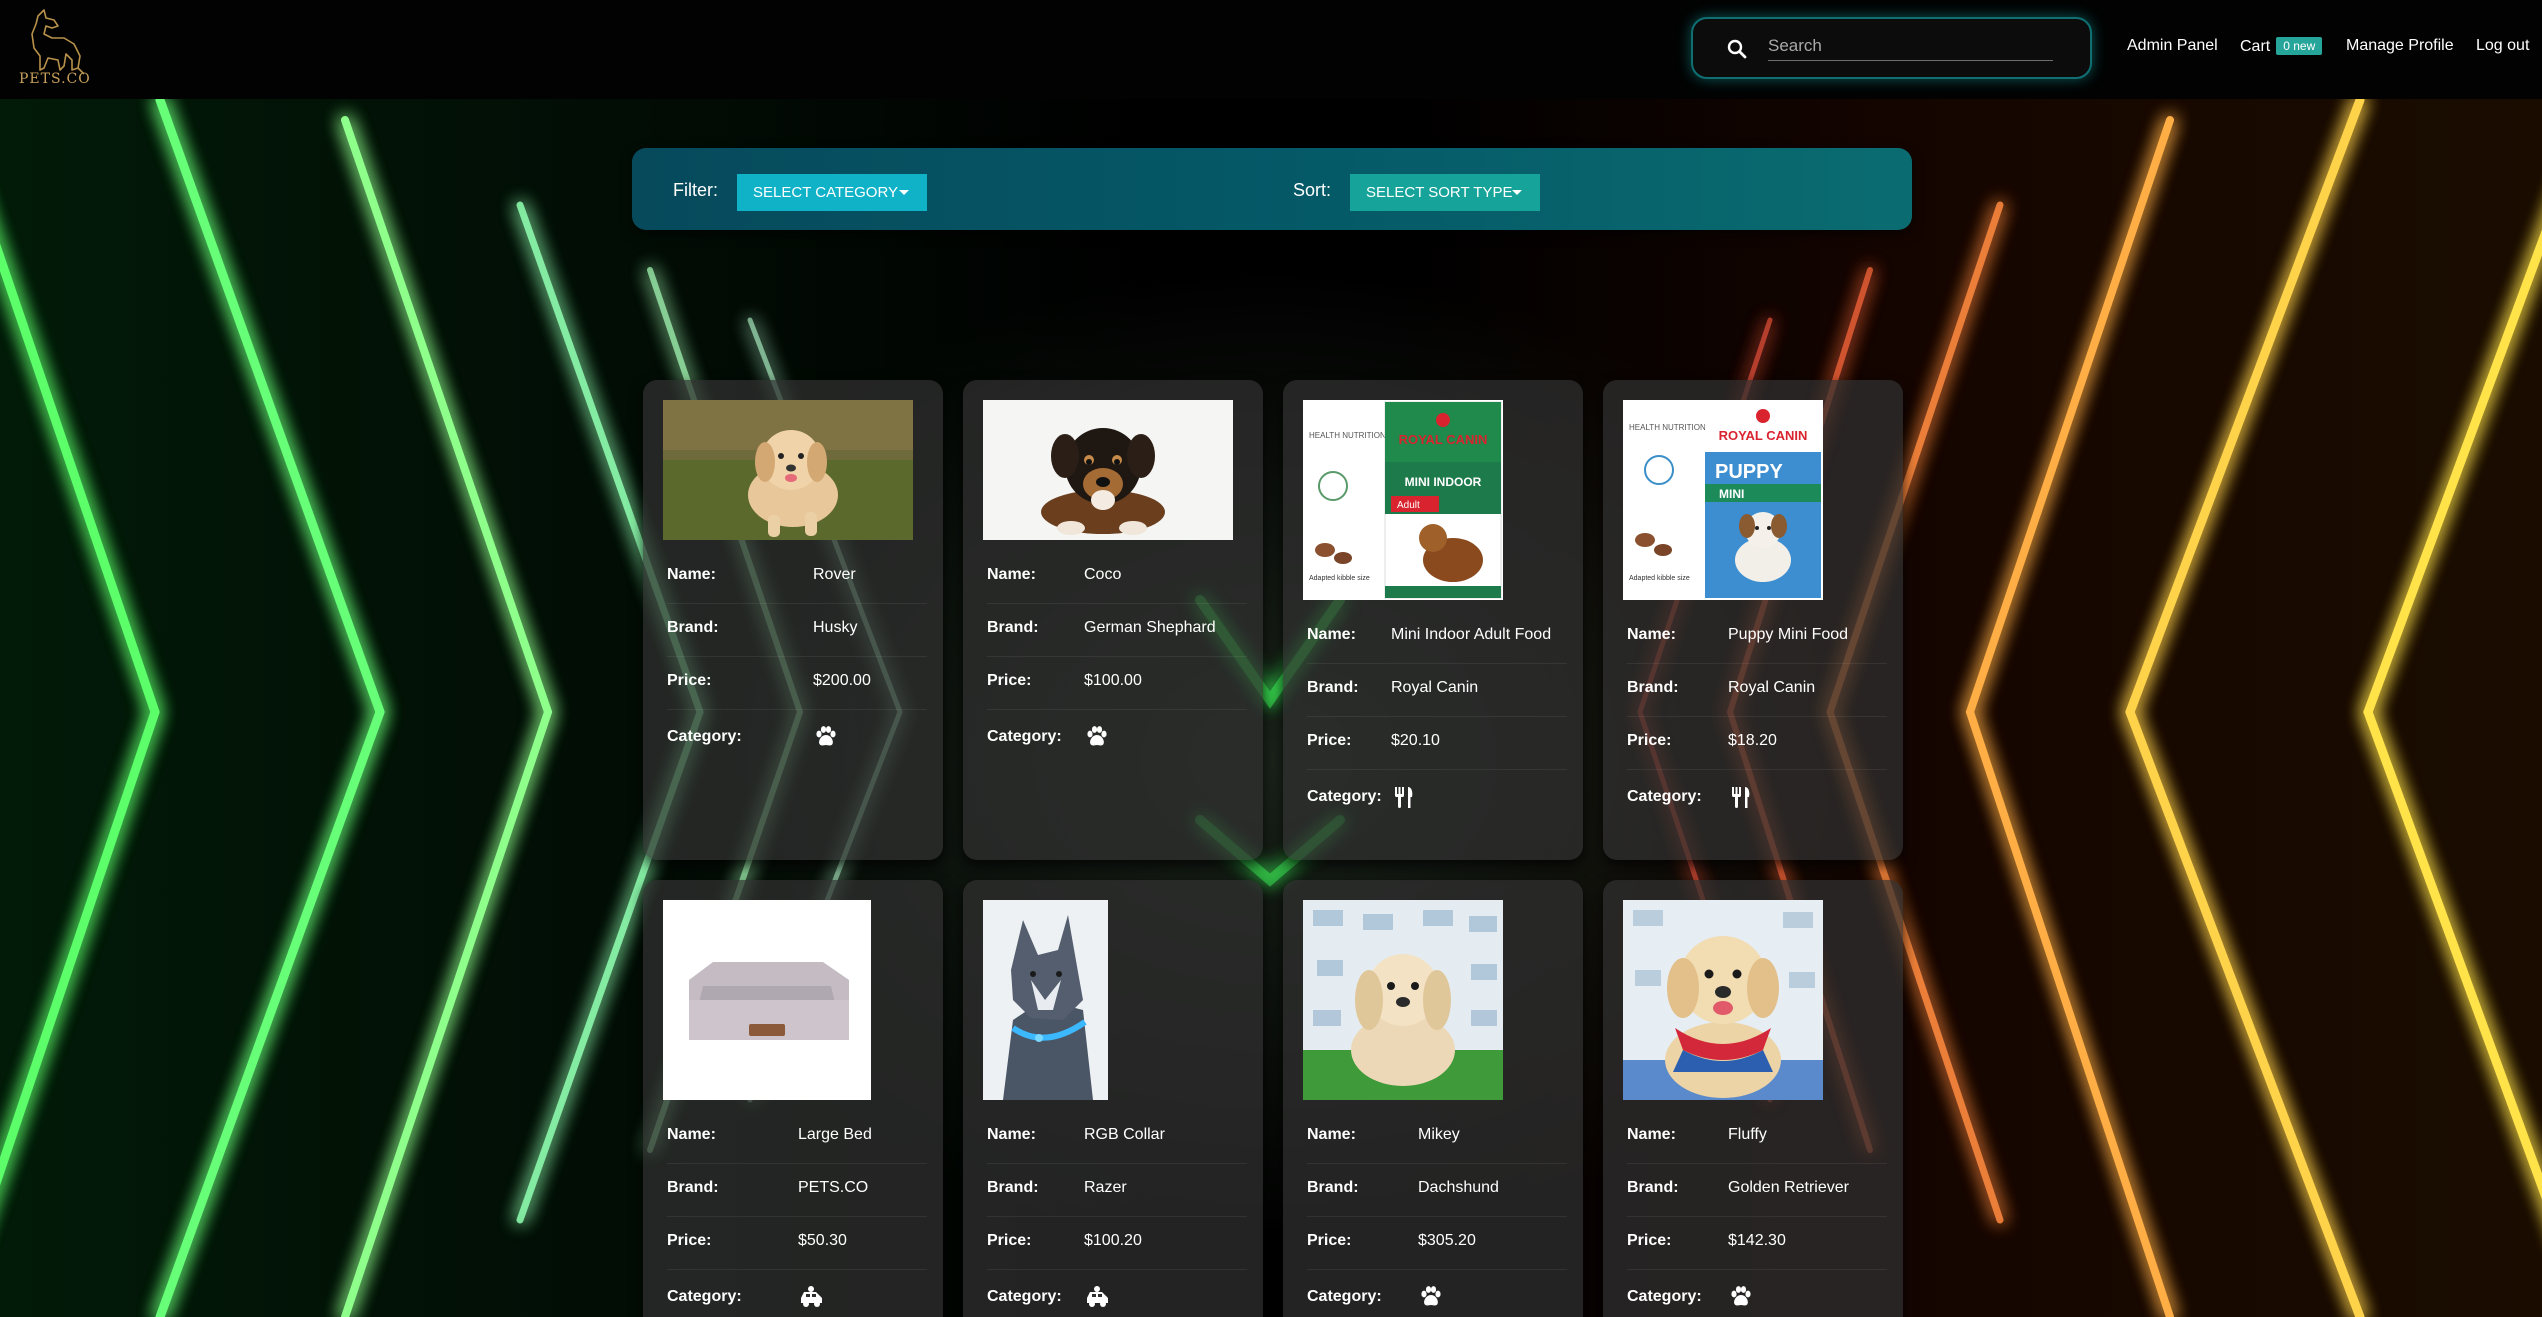 The width and height of the screenshot is (2542, 1317). What do you see at coordinates (1757, 1191) in the screenshot?
I see `product-brand-row: Brand: Golden Retriever` at bounding box center [1757, 1191].